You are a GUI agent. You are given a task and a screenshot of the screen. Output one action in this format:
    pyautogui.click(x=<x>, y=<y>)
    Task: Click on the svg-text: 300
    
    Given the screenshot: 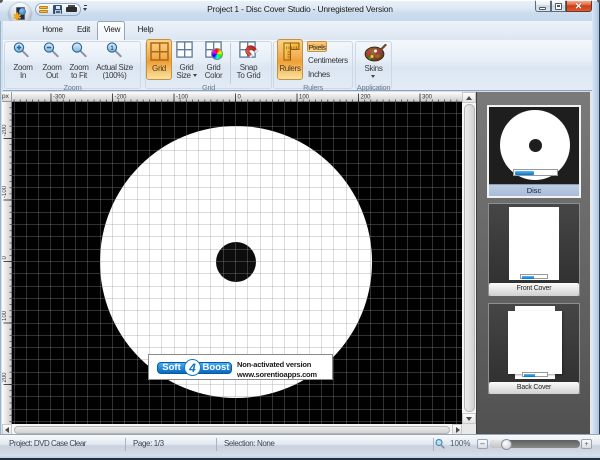 What is the action you would take?
    pyautogui.click(x=427, y=98)
    